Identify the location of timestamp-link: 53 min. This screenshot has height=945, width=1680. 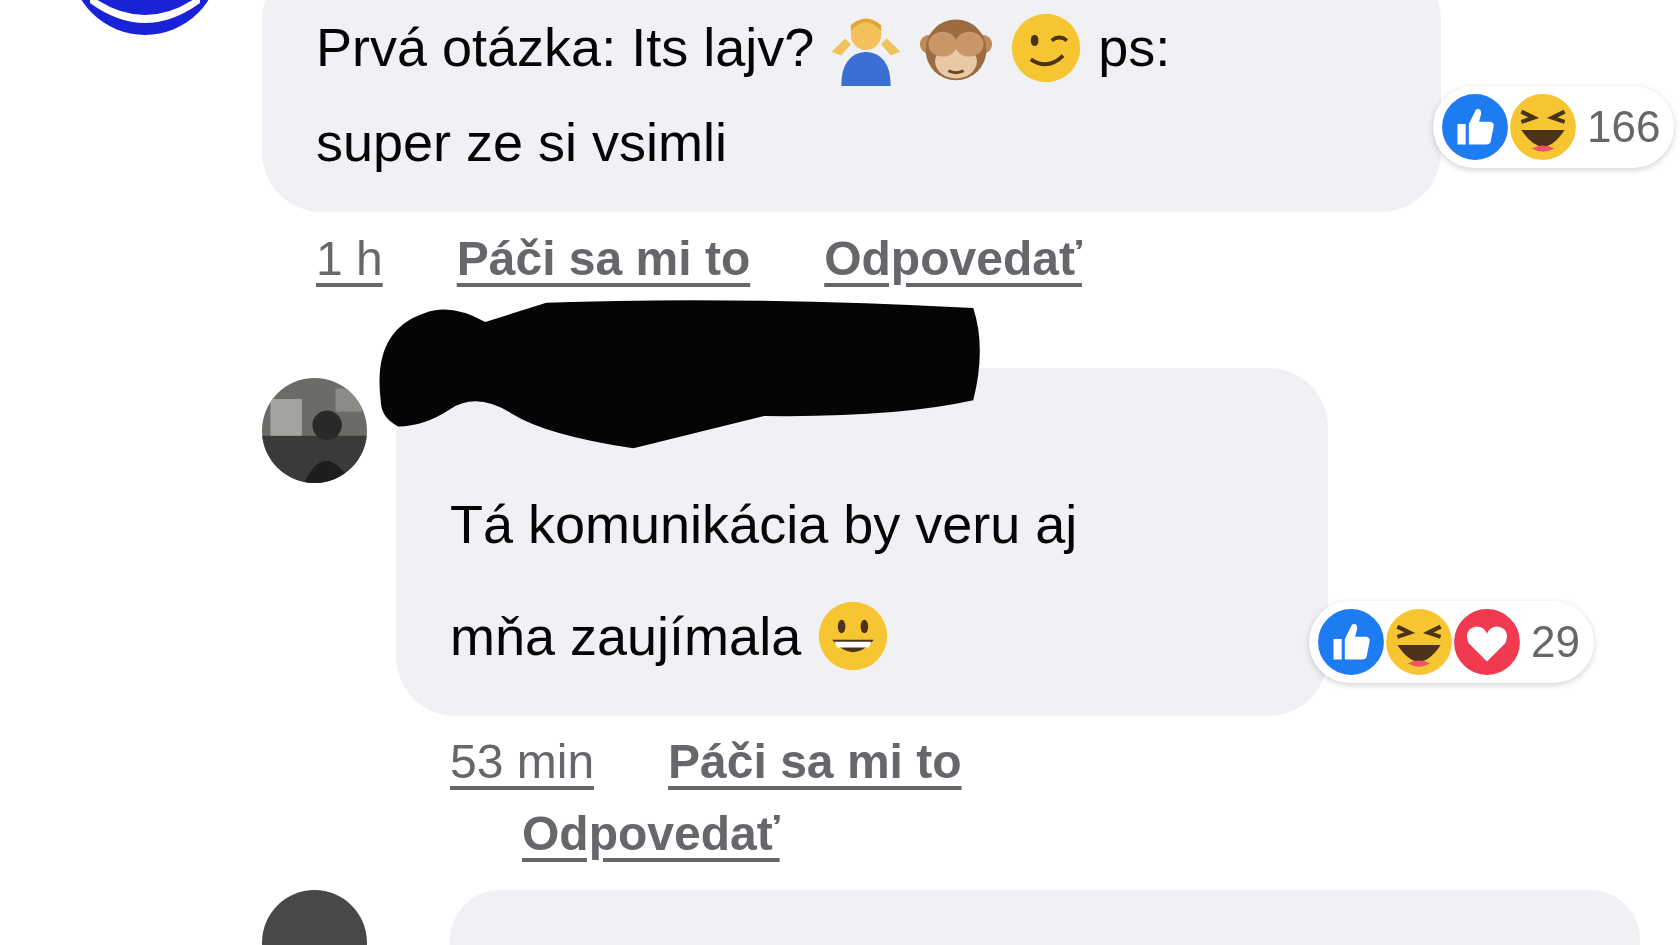
(522, 762).